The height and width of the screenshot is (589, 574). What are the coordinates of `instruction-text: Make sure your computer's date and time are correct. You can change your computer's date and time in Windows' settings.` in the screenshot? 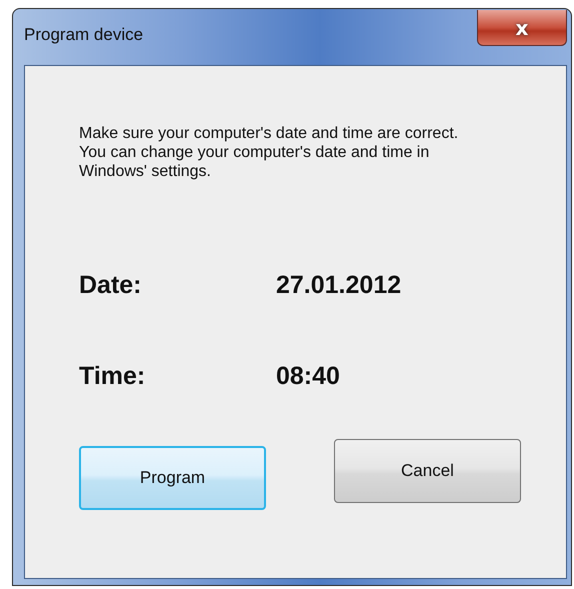 It's located at (269, 152).